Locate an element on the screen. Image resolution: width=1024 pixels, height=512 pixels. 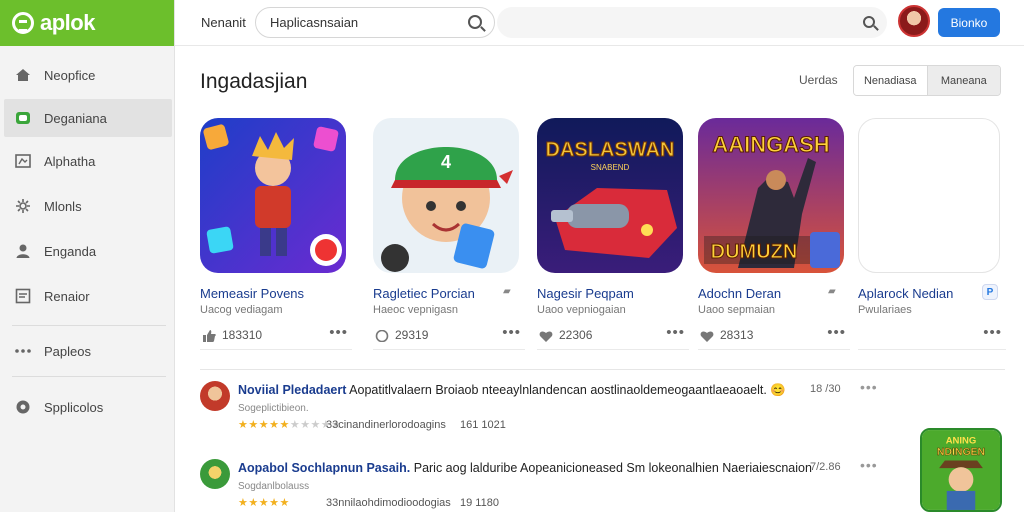
sort-option-2: Maneana is located at coordinates (963, 80).